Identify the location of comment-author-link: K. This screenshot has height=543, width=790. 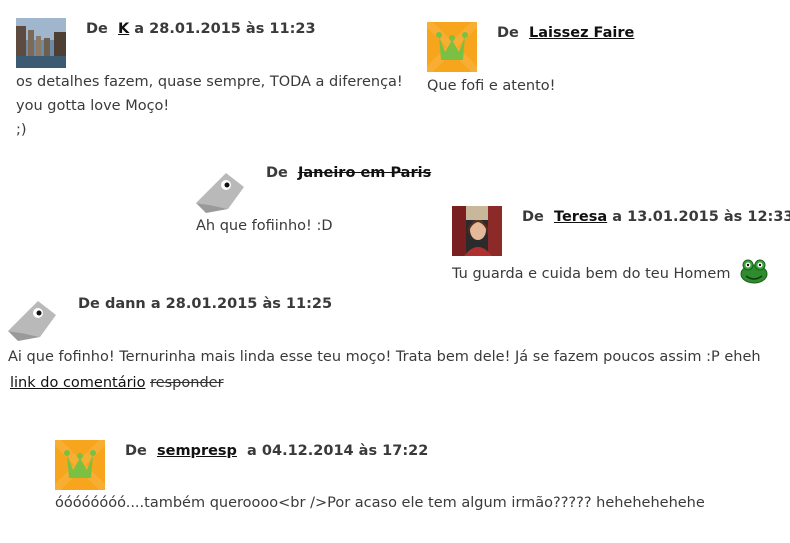
(123, 29).